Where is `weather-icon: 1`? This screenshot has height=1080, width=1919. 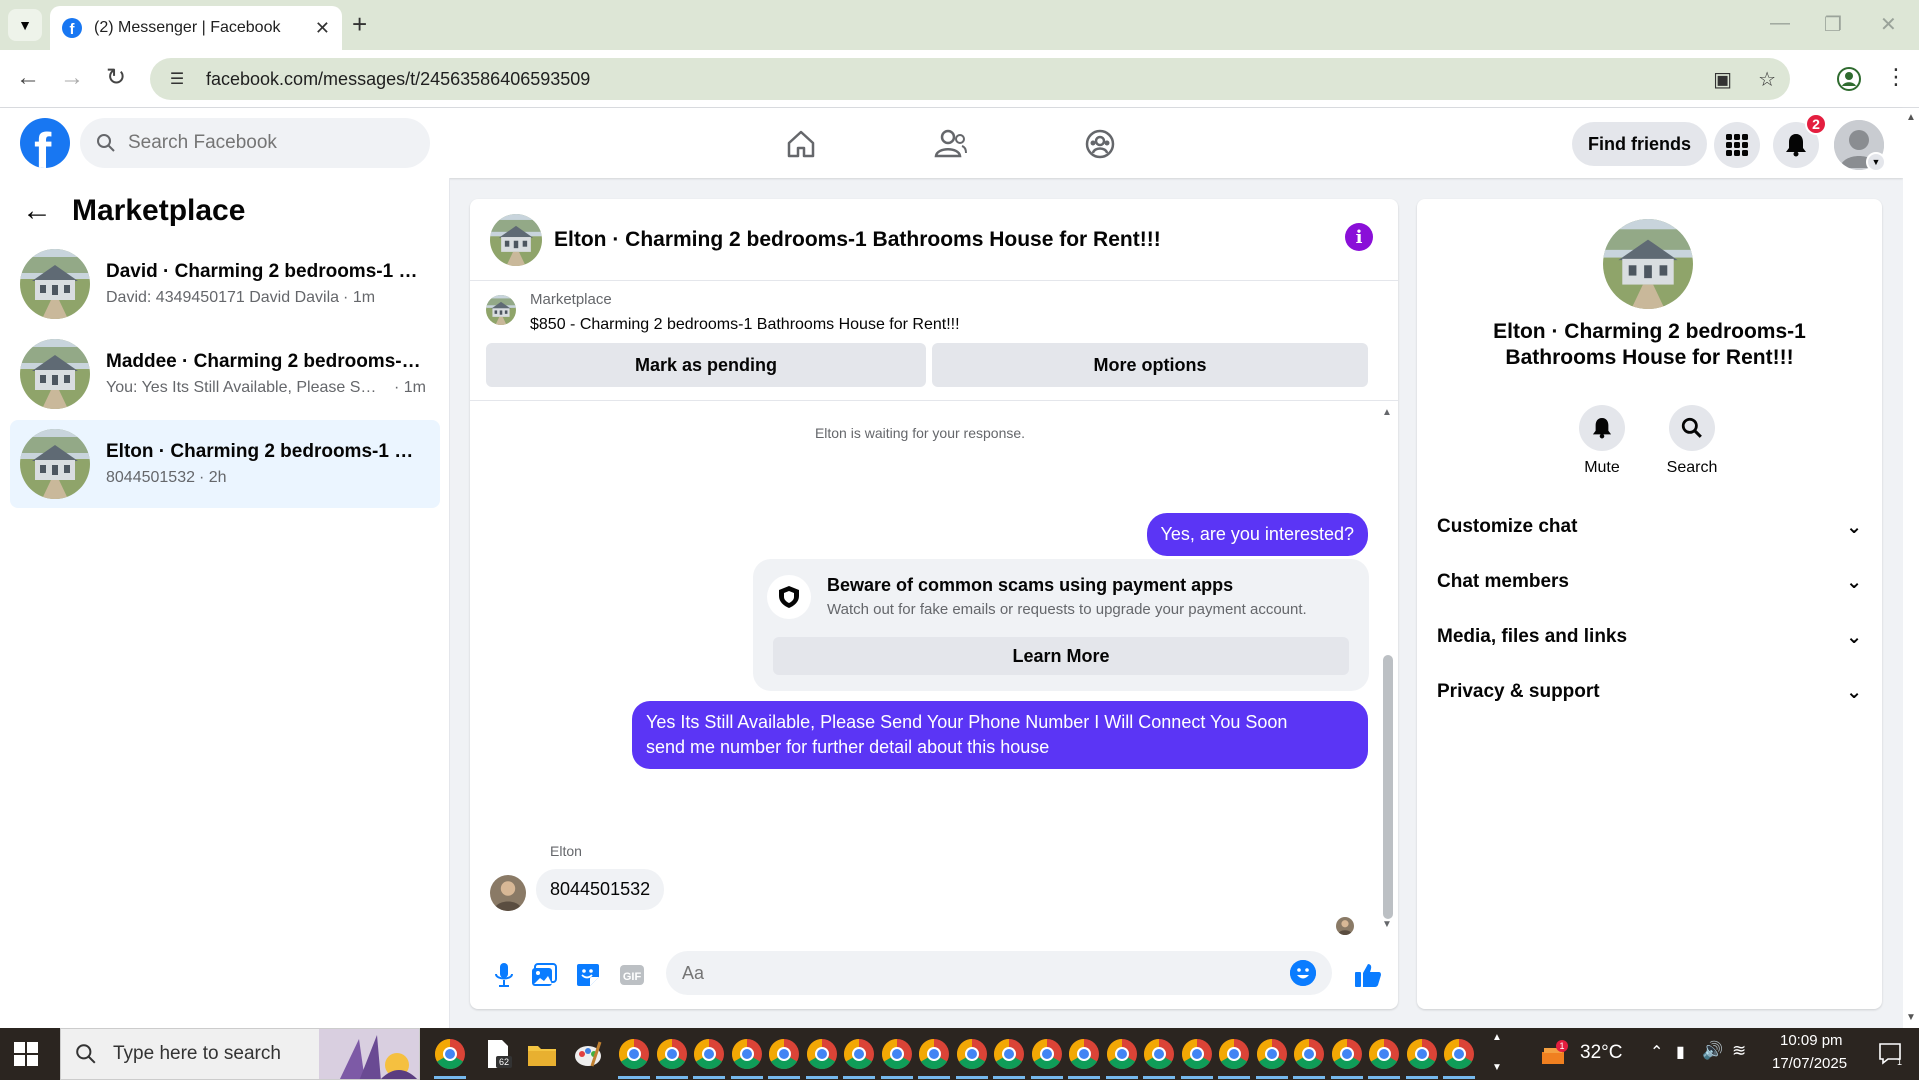
weather-icon: 1 is located at coordinates (1555, 1054).